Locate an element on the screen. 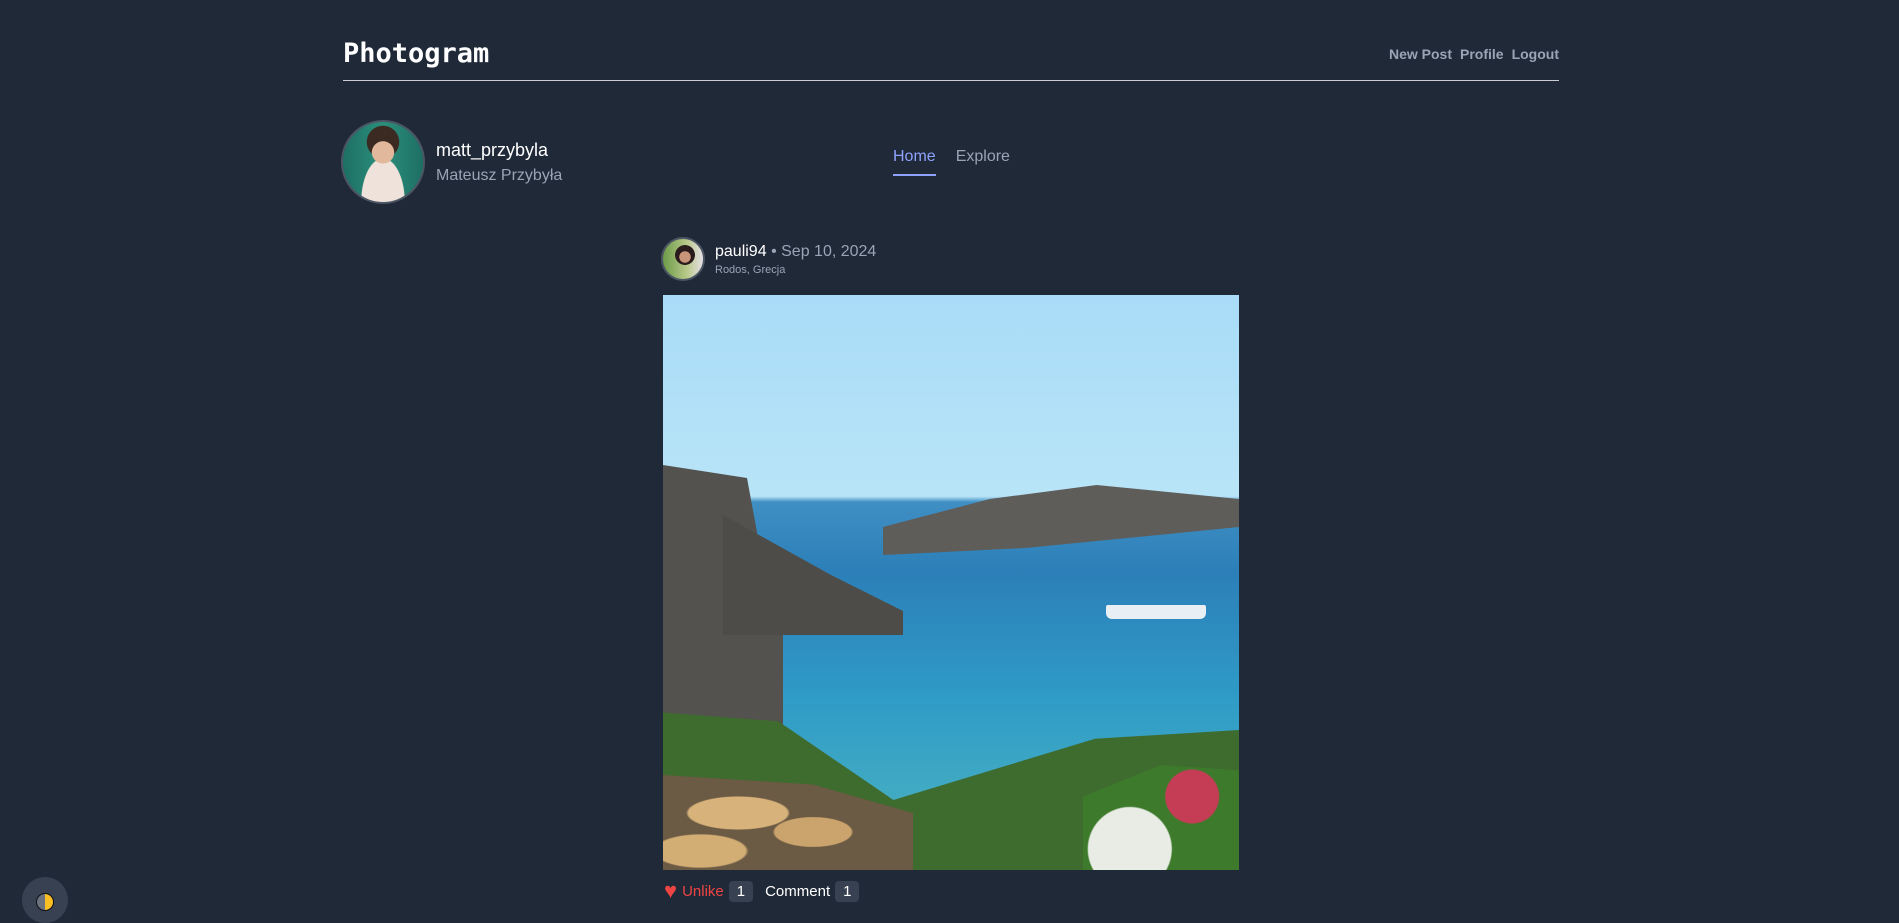  profile-link: Profile is located at coordinates (1482, 54).